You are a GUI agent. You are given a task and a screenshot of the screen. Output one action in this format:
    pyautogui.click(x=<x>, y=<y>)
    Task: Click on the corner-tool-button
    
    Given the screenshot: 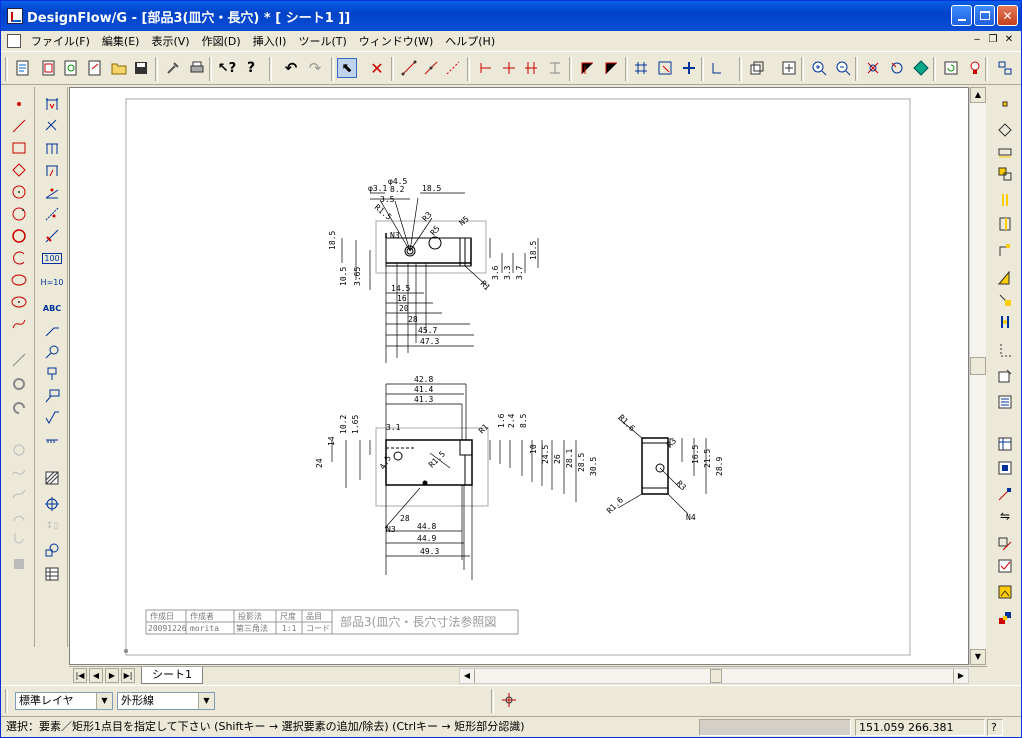 What is the action you would take?
    pyautogui.click(x=587, y=68)
    